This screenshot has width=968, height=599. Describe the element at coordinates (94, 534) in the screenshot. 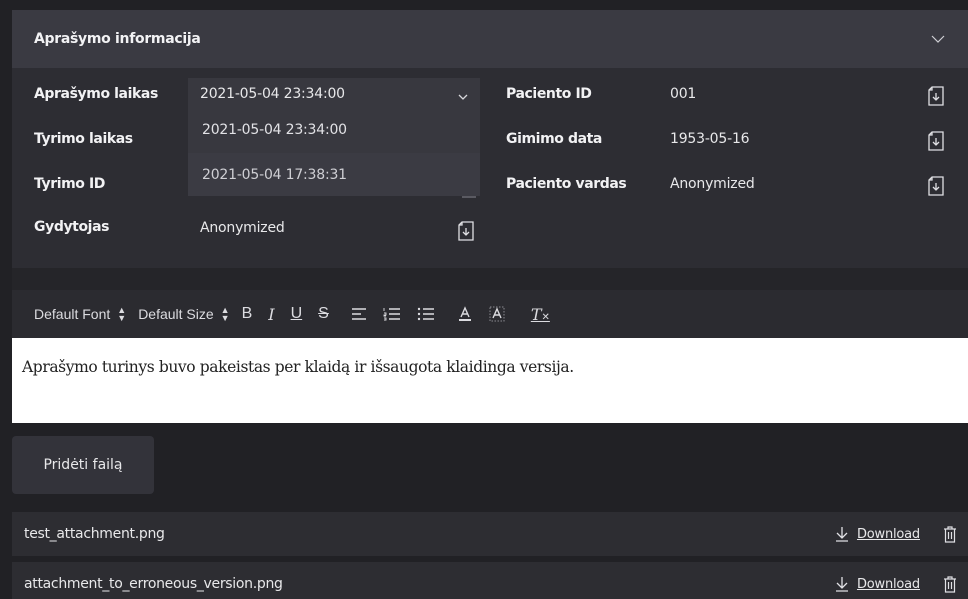

I see `file-name: test_attachment.png` at that location.